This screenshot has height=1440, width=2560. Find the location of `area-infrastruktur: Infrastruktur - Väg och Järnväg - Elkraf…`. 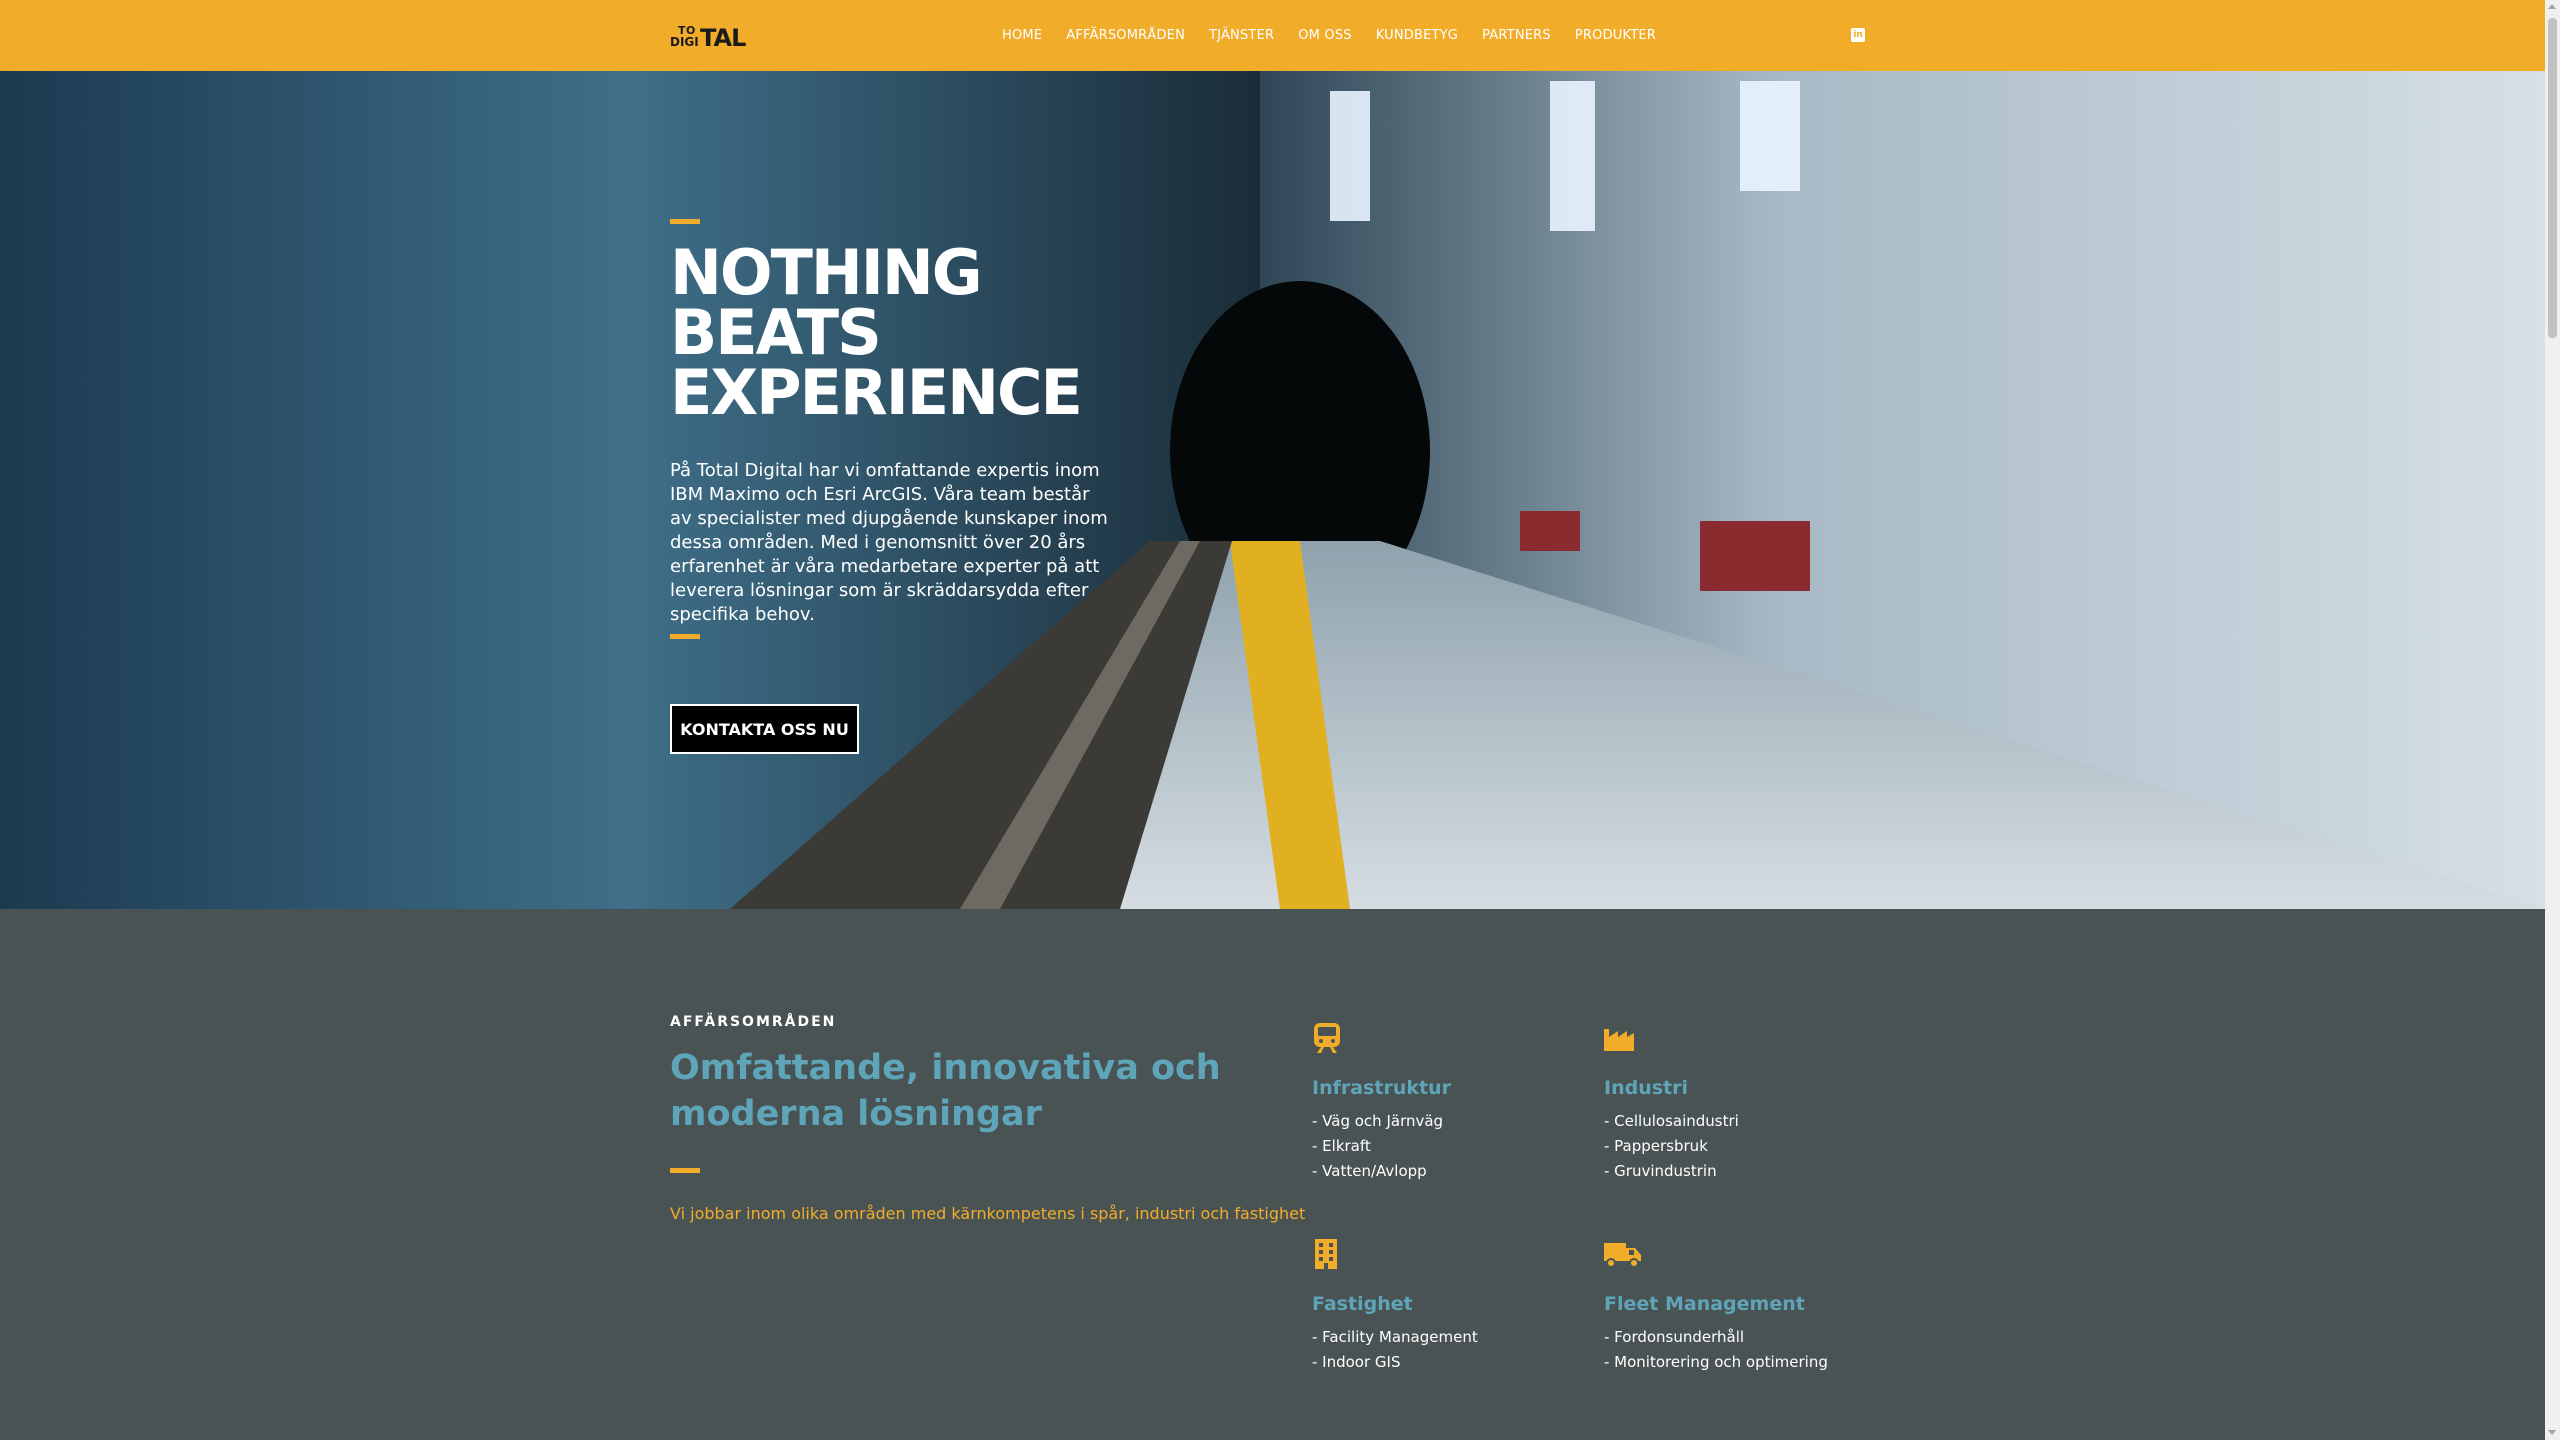

area-infrastruktur: Infrastruktur - Väg och Järnväg - Elkraf… is located at coordinates (1447, 1103).